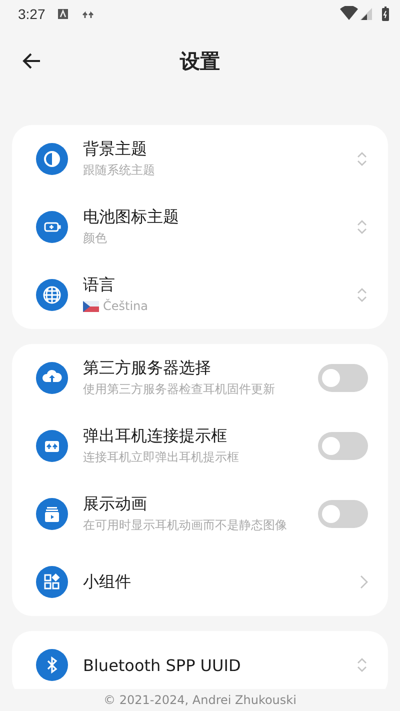  Describe the element at coordinates (52, 446) in the screenshot. I see `popup-icon` at that location.